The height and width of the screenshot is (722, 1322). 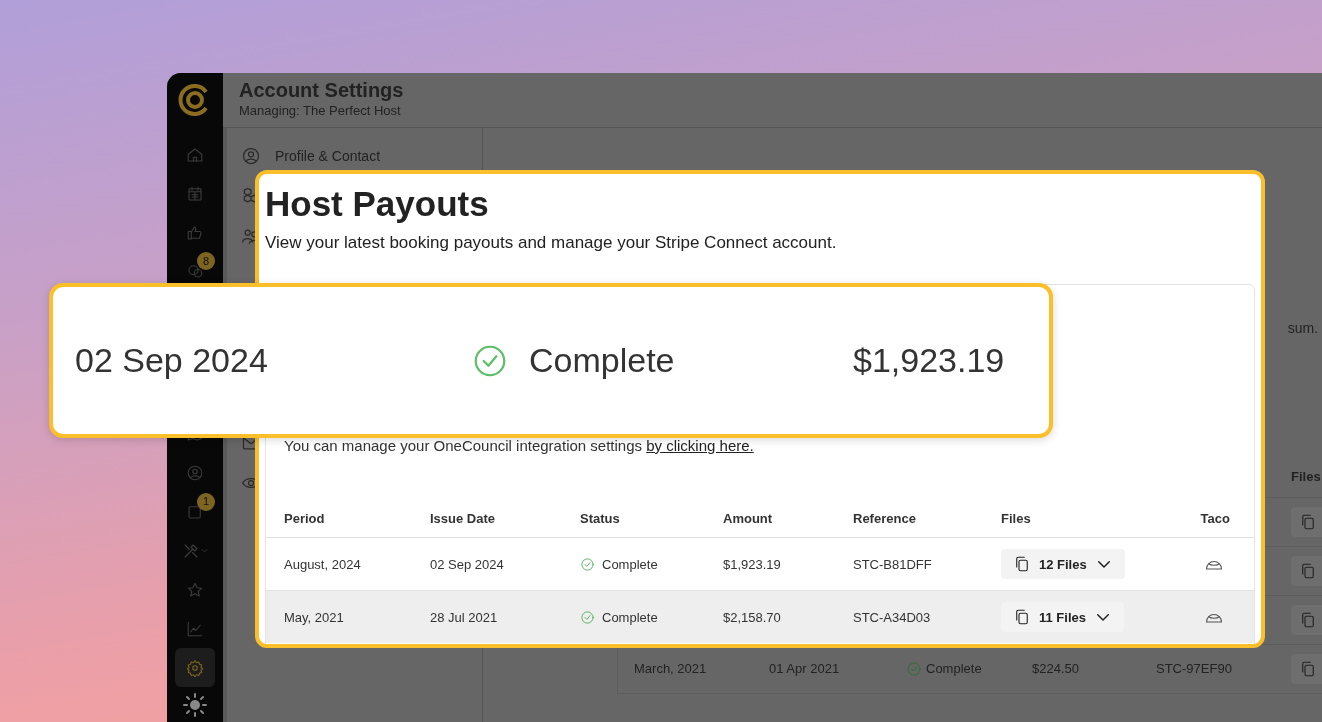 What do you see at coordinates (892, 617) in the screenshot?
I see `table-cell-text: STC-A34D03` at bounding box center [892, 617].